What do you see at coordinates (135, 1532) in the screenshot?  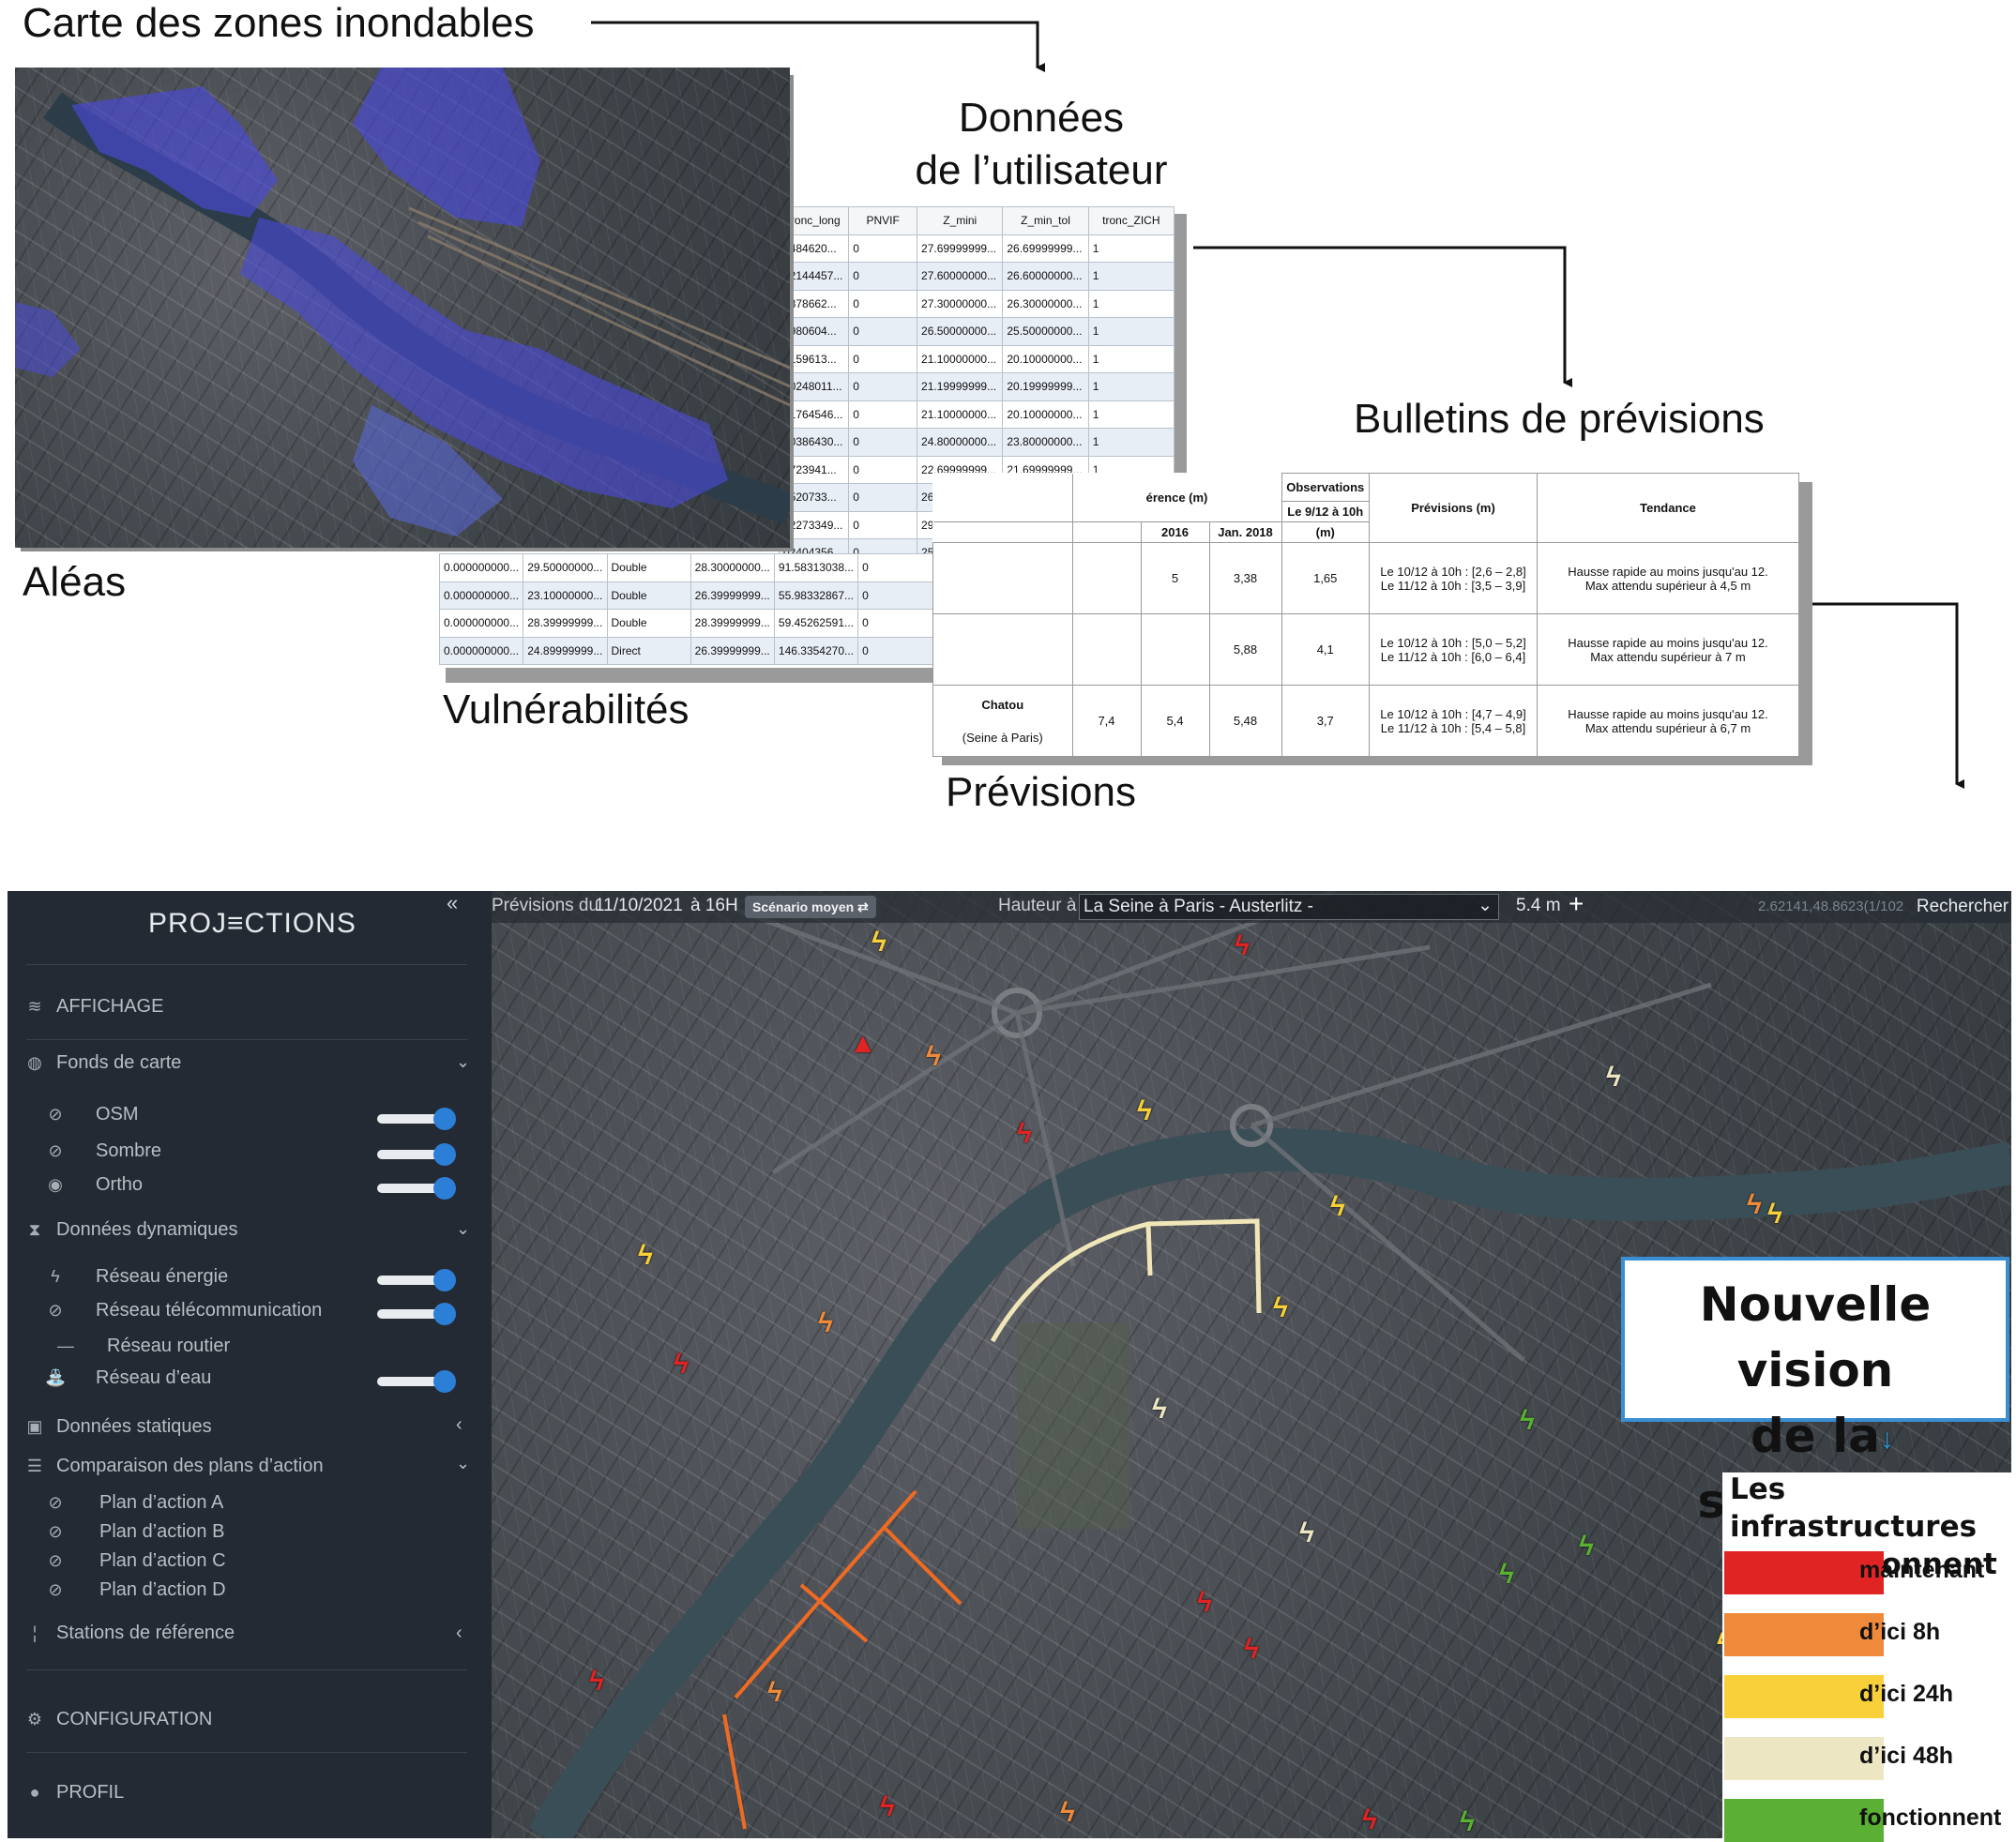 I see `plan-b: ⊘ Plan d’action B` at bounding box center [135, 1532].